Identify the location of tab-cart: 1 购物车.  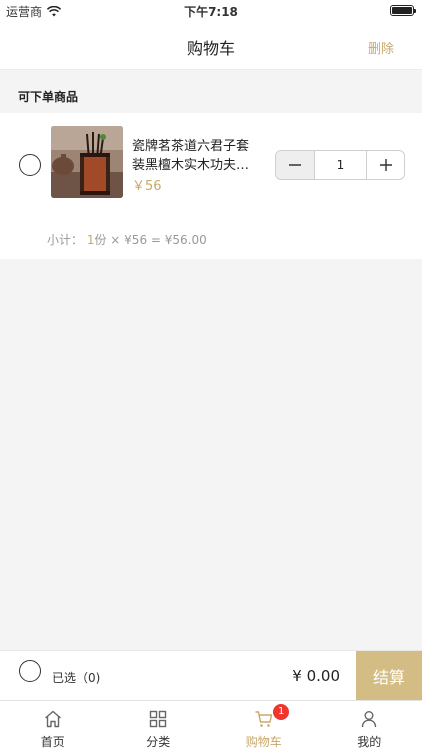
(264, 725).